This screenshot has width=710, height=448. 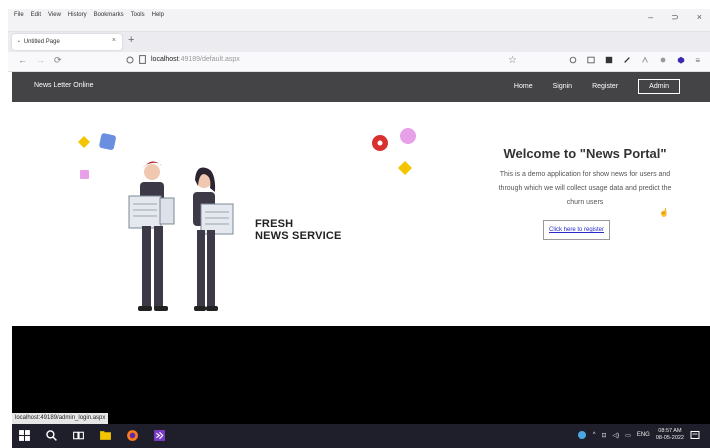 What do you see at coordinates (40, 60) in the screenshot?
I see `forward-button: →` at bounding box center [40, 60].